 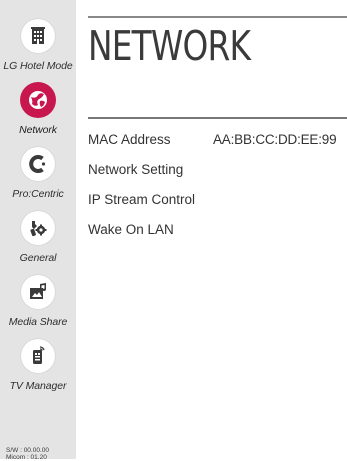 What do you see at coordinates (38, 164) in the screenshot?
I see `procentric-icon` at bounding box center [38, 164].